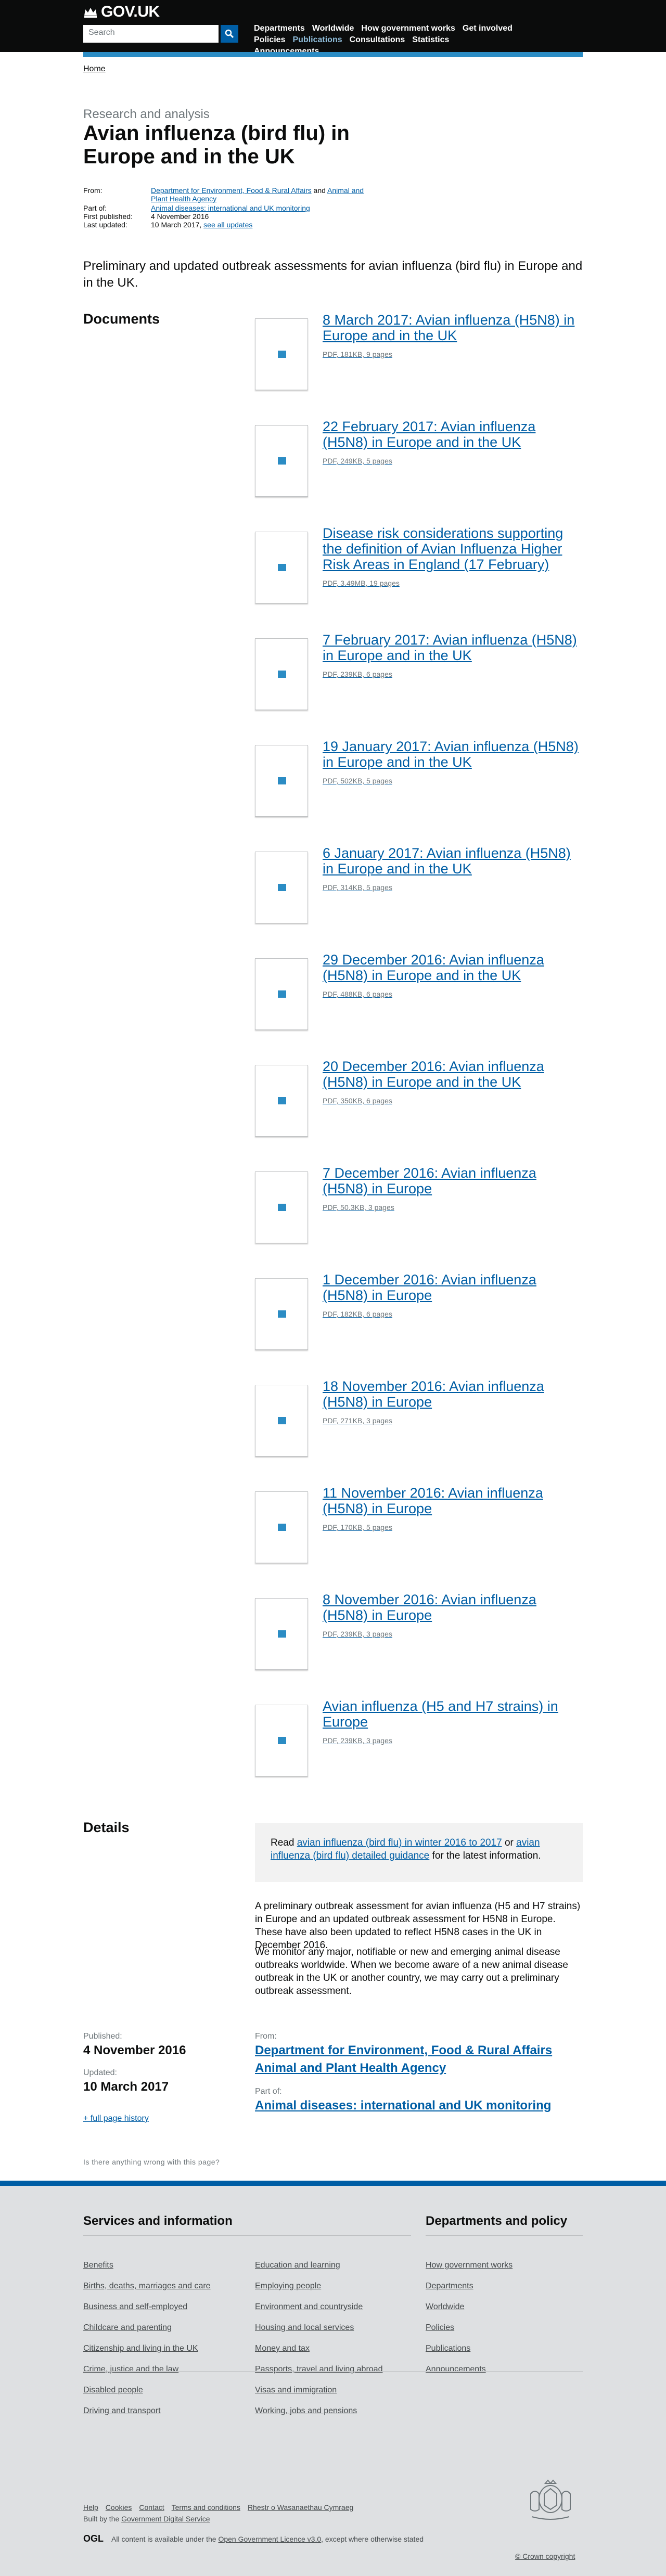  I want to click on footer-link: Business and self-employed, so click(135, 2307).